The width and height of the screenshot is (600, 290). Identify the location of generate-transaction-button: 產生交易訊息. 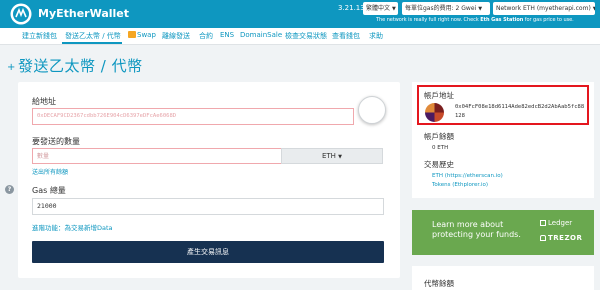
(208, 252).